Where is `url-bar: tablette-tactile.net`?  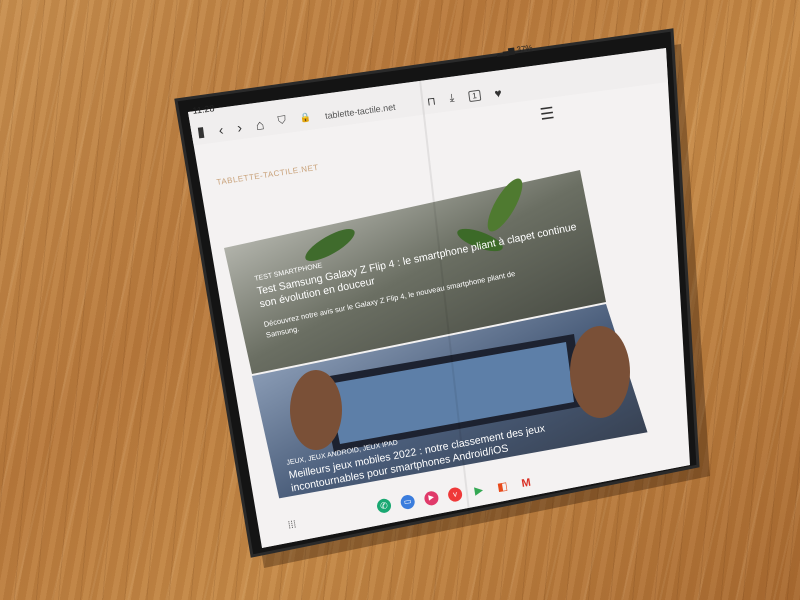
url-bar: tablette-tactile.net is located at coordinates (360, 110).